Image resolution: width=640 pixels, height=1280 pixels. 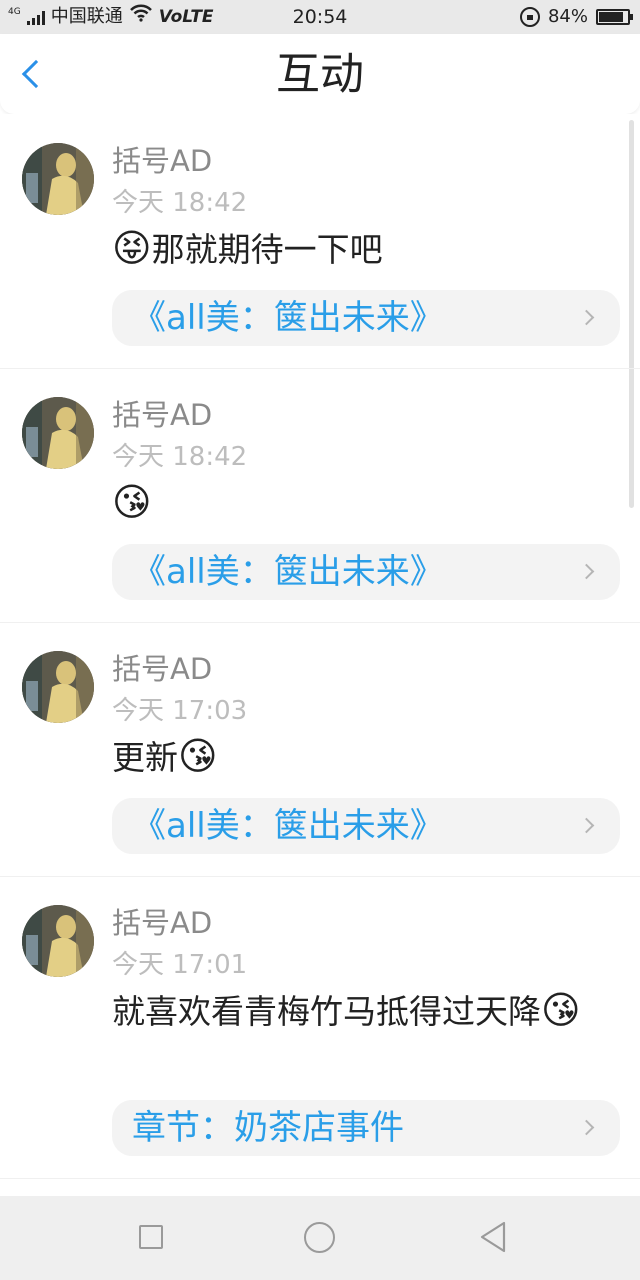 I want to click on scrollbar, so click(x=631, y=314).